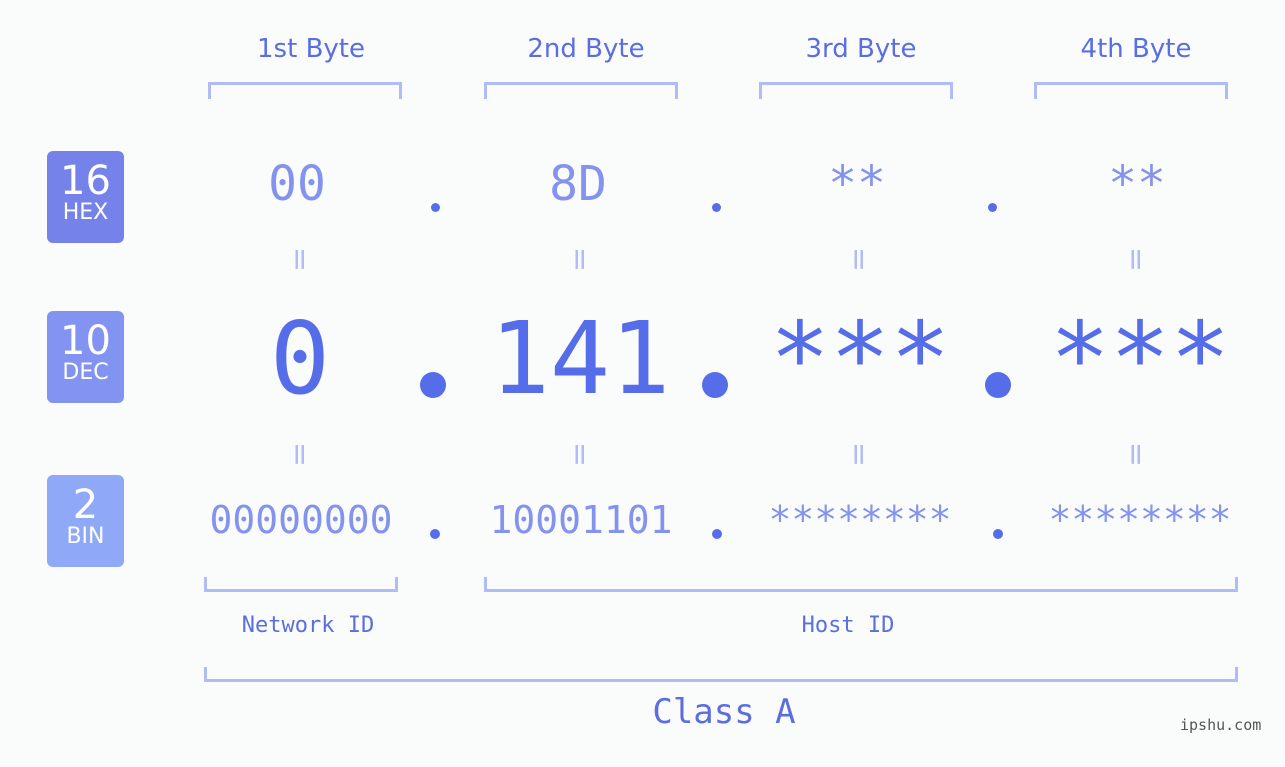  Describe the element at coordinates (721, 674) in the screenshot. I see `class-bracket` at that location.